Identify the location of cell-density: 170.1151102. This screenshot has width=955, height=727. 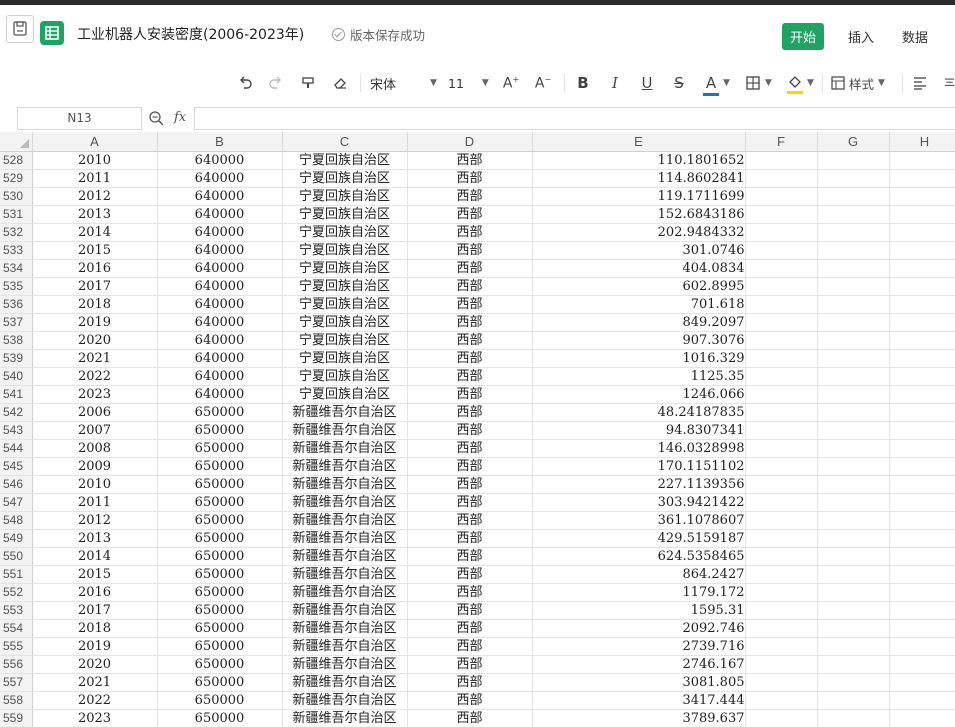
(639, 466).